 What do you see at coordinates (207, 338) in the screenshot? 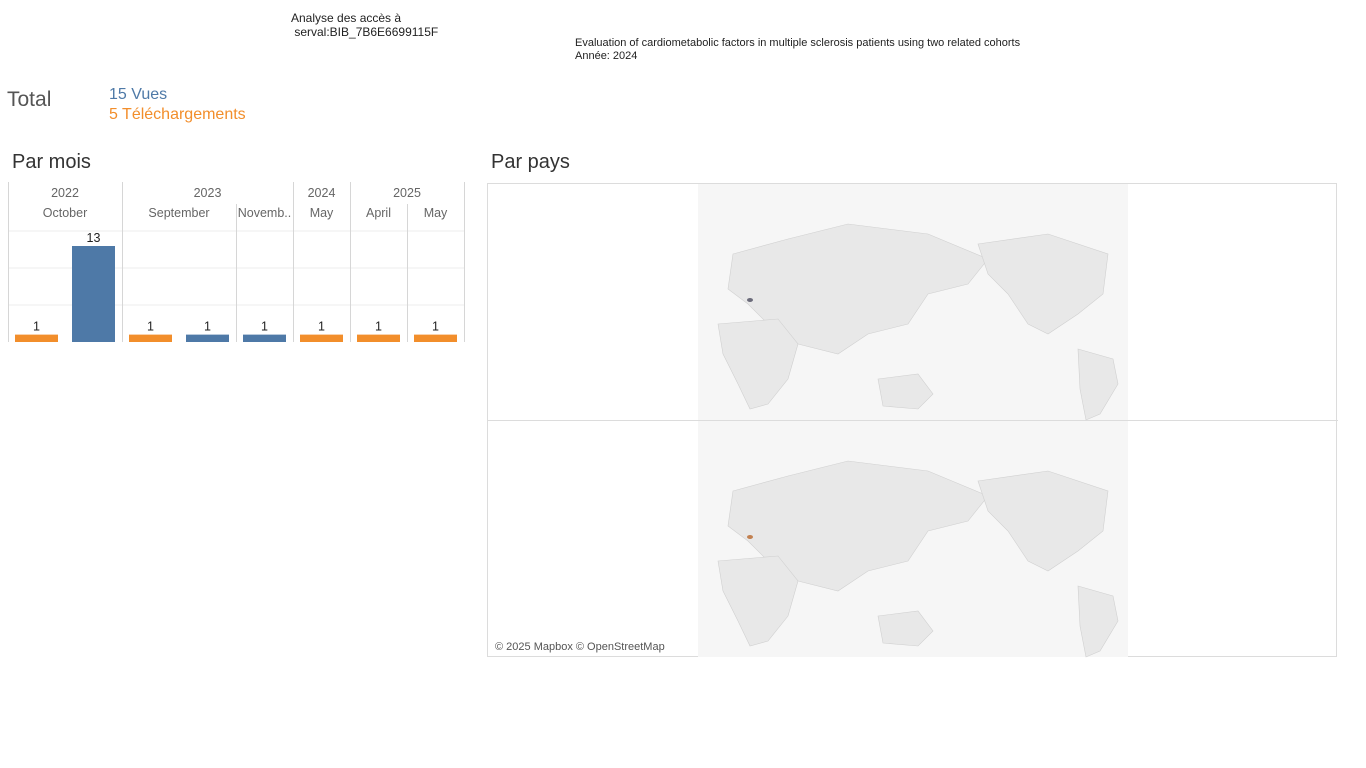
I see `bar-vues-2023-september` at bounding box center [207, 338].